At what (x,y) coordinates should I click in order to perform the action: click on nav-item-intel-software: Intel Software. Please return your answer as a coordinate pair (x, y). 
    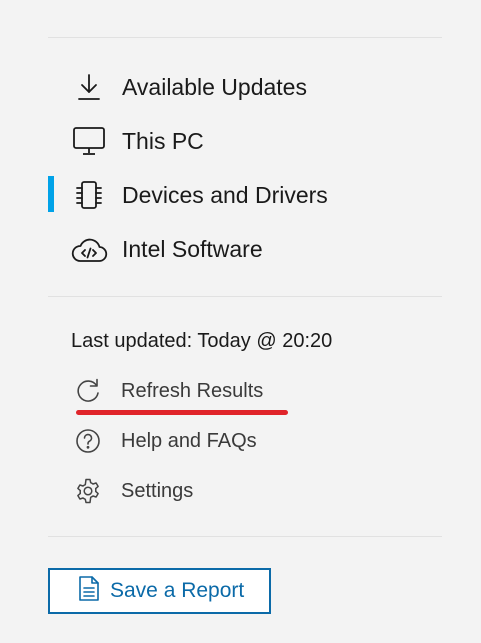
    Looking at the image, I should click on (166, 249).